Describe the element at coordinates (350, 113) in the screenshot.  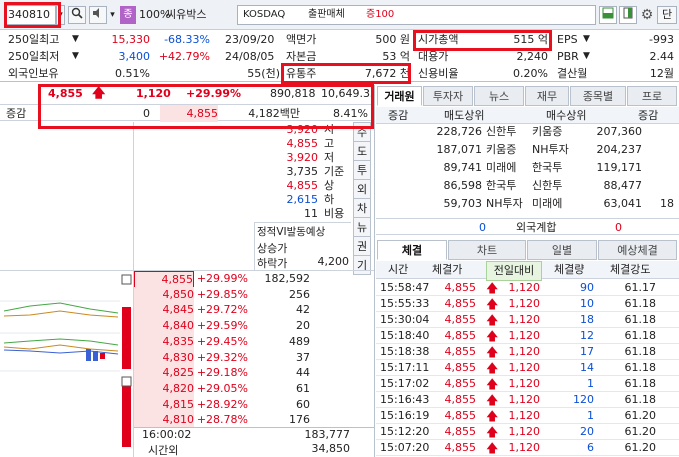
I see `amount-ratio: 8.41%` at that location.